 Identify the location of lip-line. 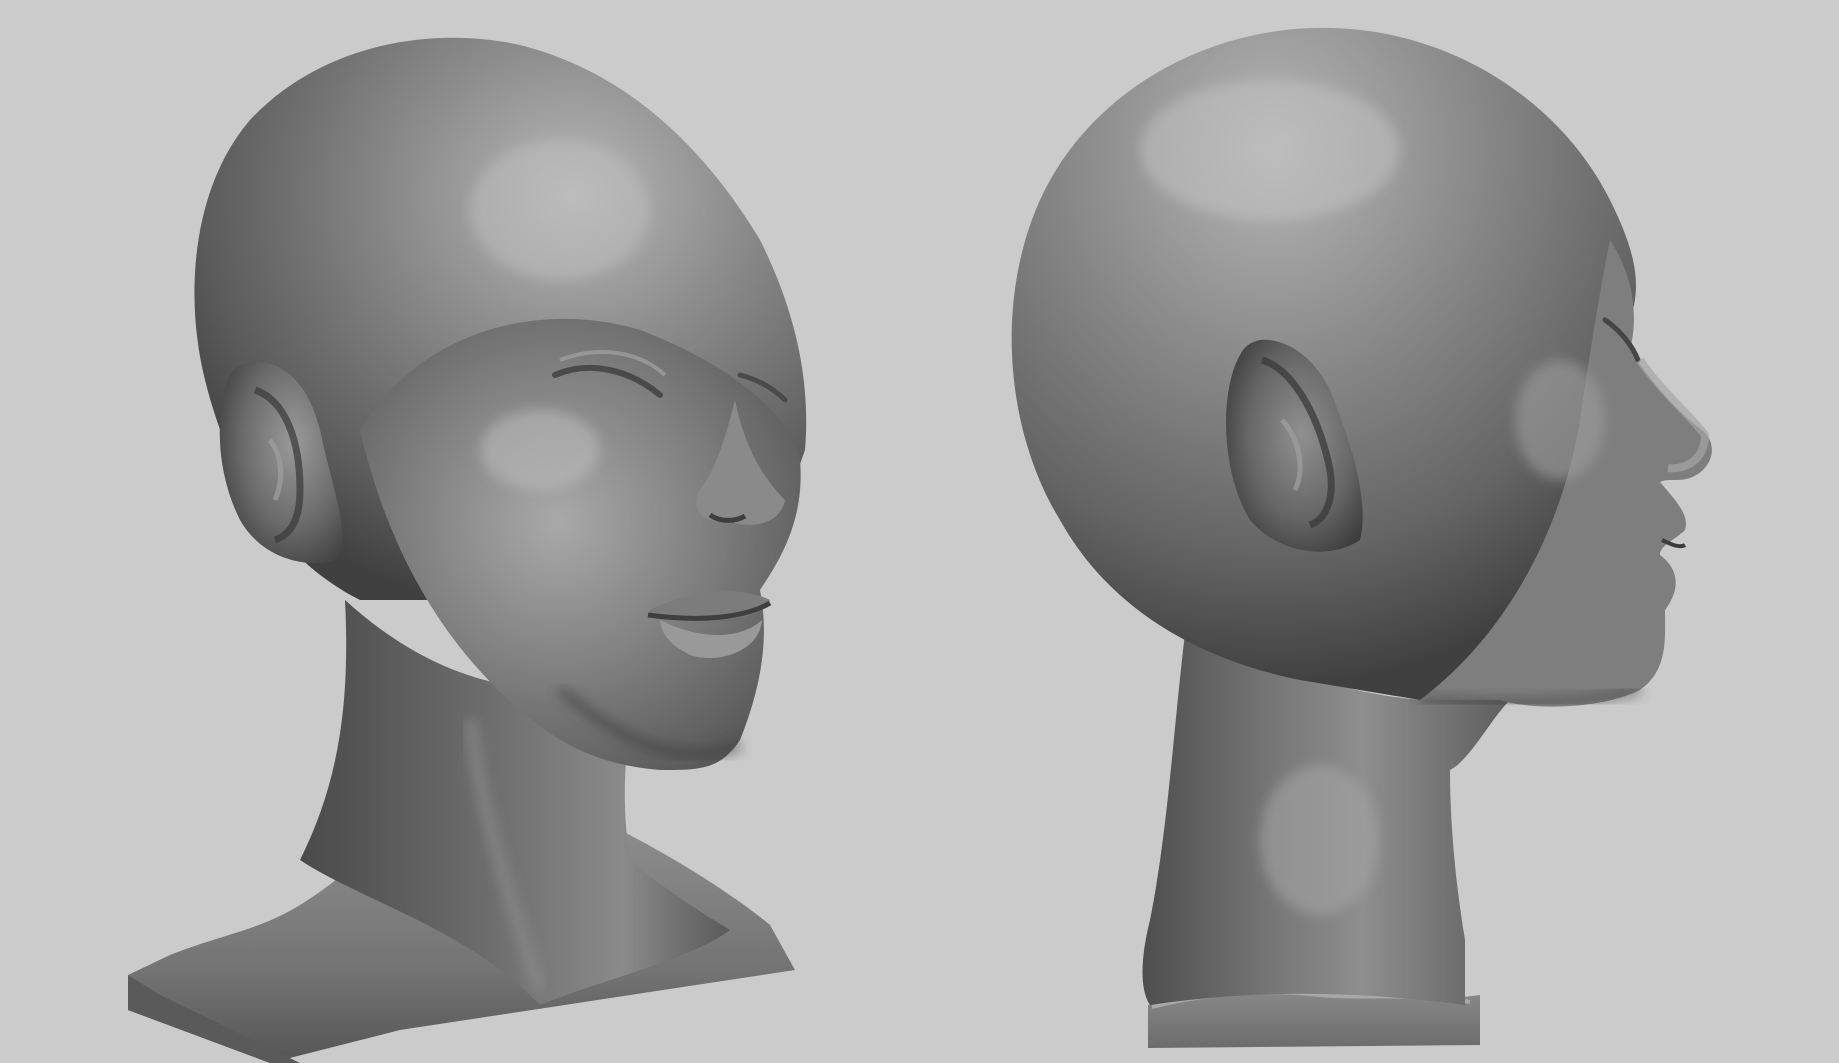
(1674, 543).